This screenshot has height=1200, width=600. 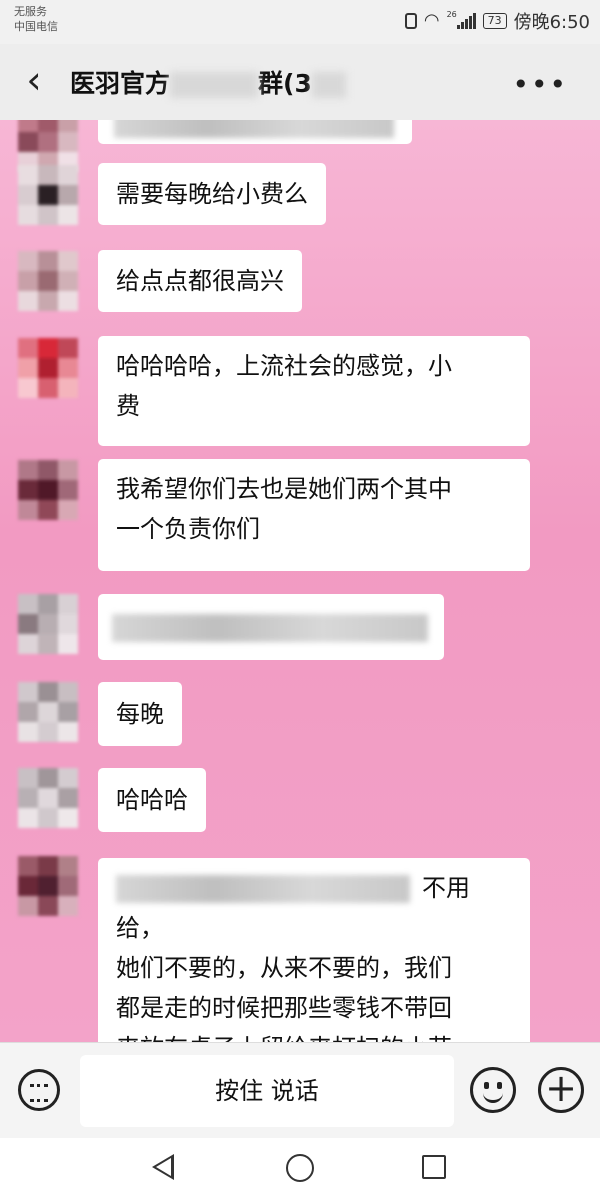 What do you see at coordinates (314, 908) in the screenshot?
I see `message-text-line: 不用给，` at bounding box center [314, 908].